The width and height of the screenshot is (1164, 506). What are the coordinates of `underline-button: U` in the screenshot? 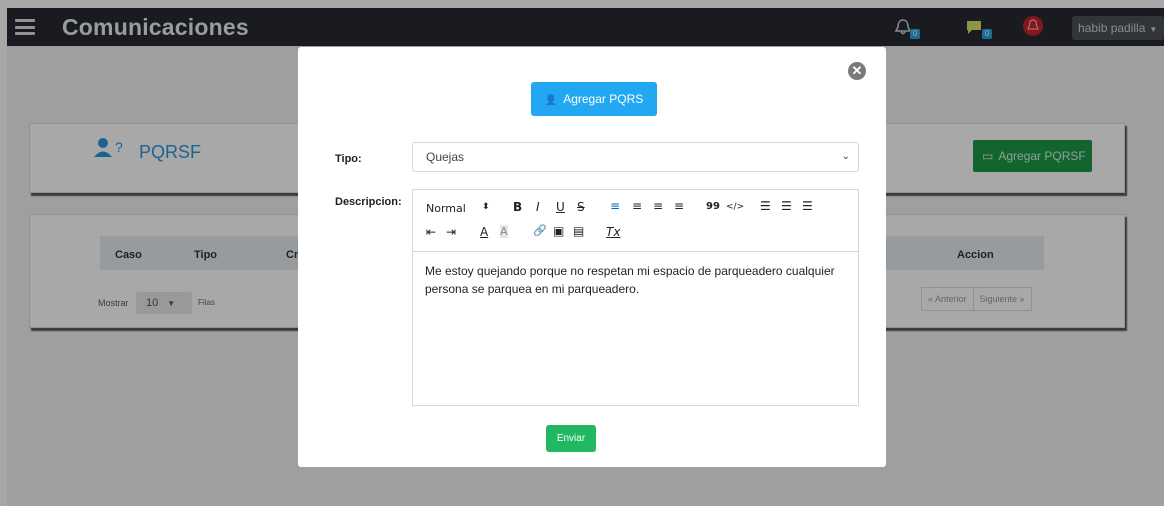 It's located at (560, 207).